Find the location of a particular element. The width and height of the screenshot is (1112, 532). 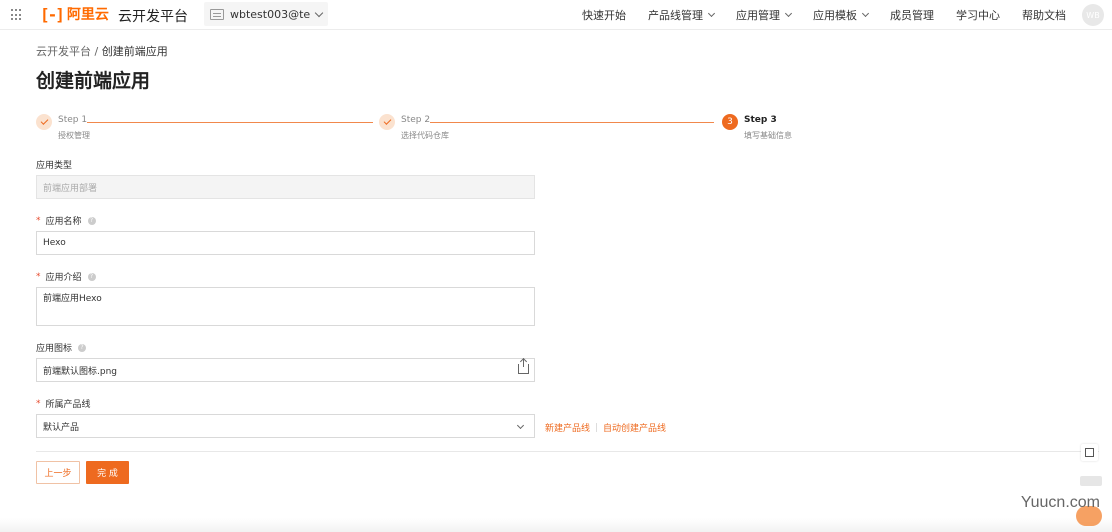

breadcrumb: 云开发平台 / 创建前端应用 is located at coordinates (102, 51).